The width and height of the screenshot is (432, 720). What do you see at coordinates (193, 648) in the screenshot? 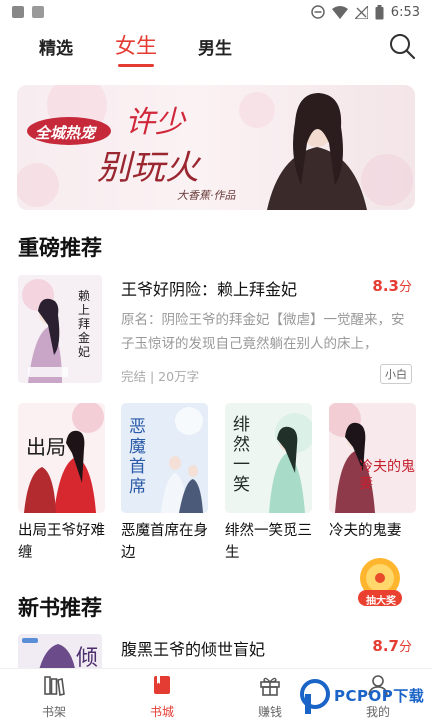
I see `new-book-title: 腹黑王爷的倾世盲妃` at bounding box center [193, 648].